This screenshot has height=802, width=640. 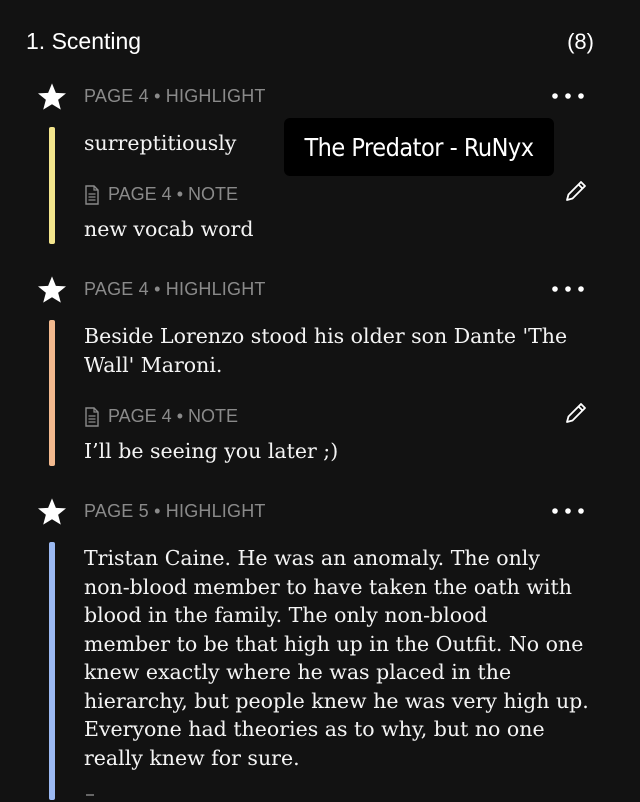 I want to click on book-title-overlay: The Predator - RuNyx, so click(x=419, y=147).